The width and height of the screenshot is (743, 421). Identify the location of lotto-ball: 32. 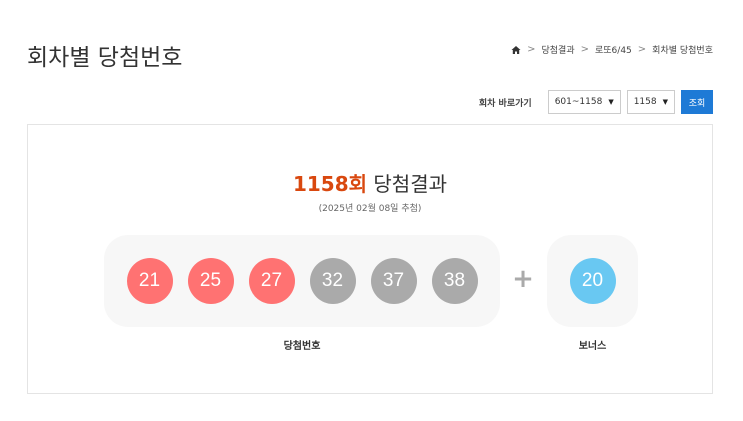
(332, 281).